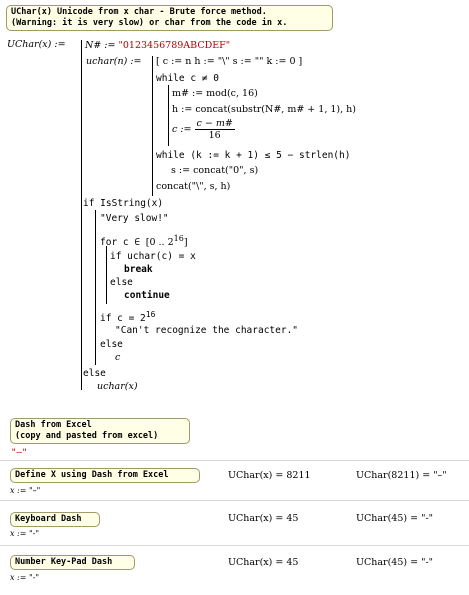  Describe the element at coordinates (111, 344) in the screenshot. I see `else-2: else` at that location.